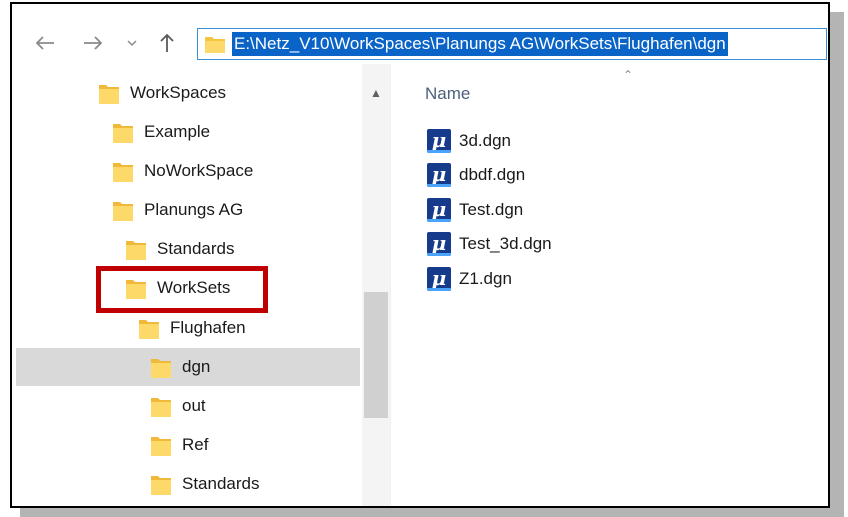 The height and width of the screenshot is (517, 848). Describe the element at coordinates (447, 94) in the screenshot. I see `column-header-name: Name` at that location.